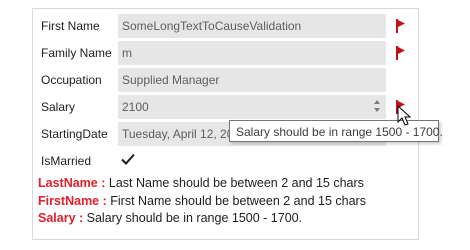 This screenshot has height=250, width=470. What do you see at coordinates (71, 80) in the screenshot?
I see `occupation-label: Occupation` at bounding box center [71, 80].